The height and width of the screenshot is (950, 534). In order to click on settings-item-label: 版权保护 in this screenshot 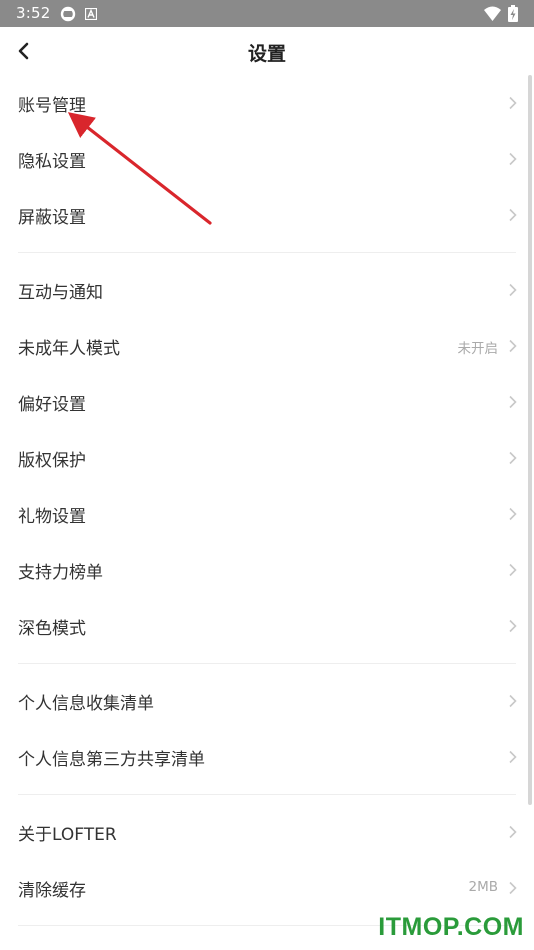, I will do `click(52, 461)`.